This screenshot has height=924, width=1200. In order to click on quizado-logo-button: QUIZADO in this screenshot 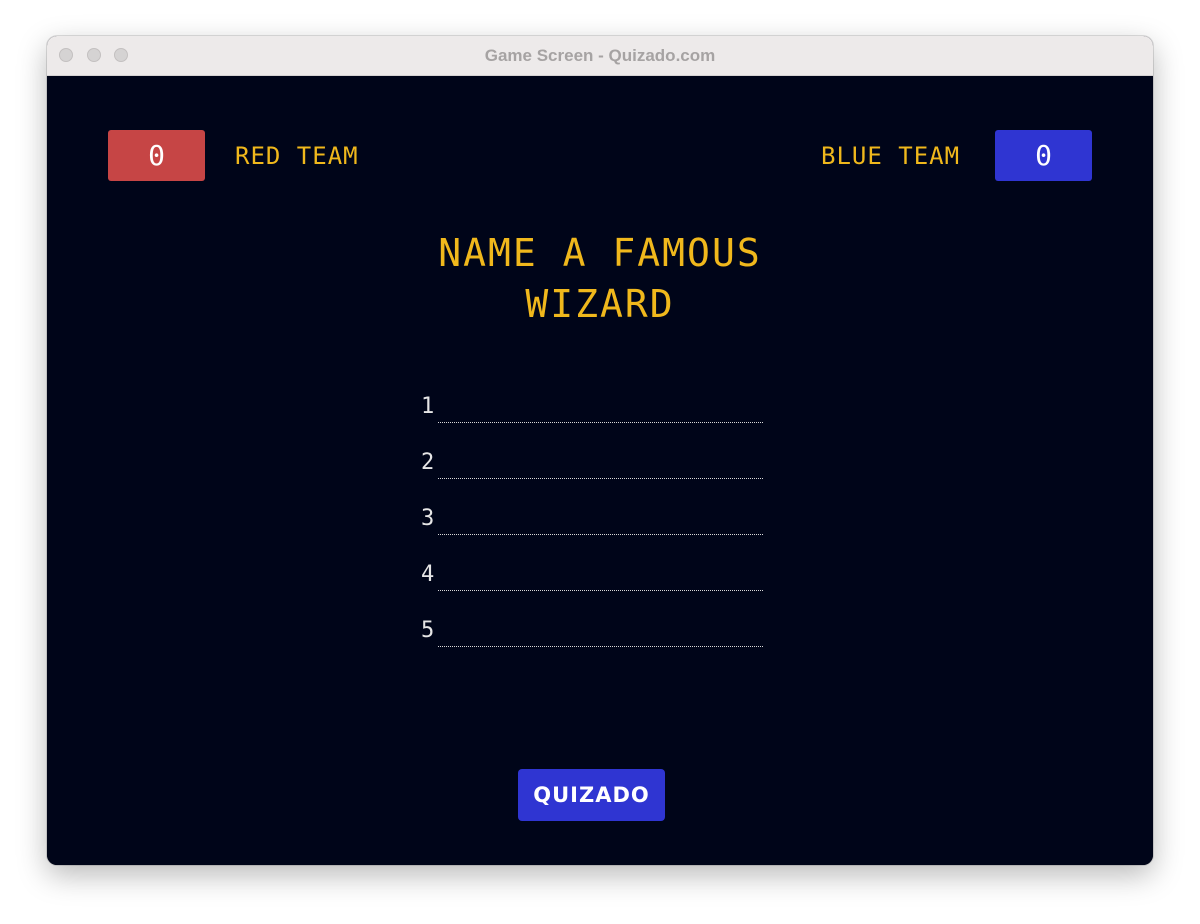, I will do `click(591, 795)`.